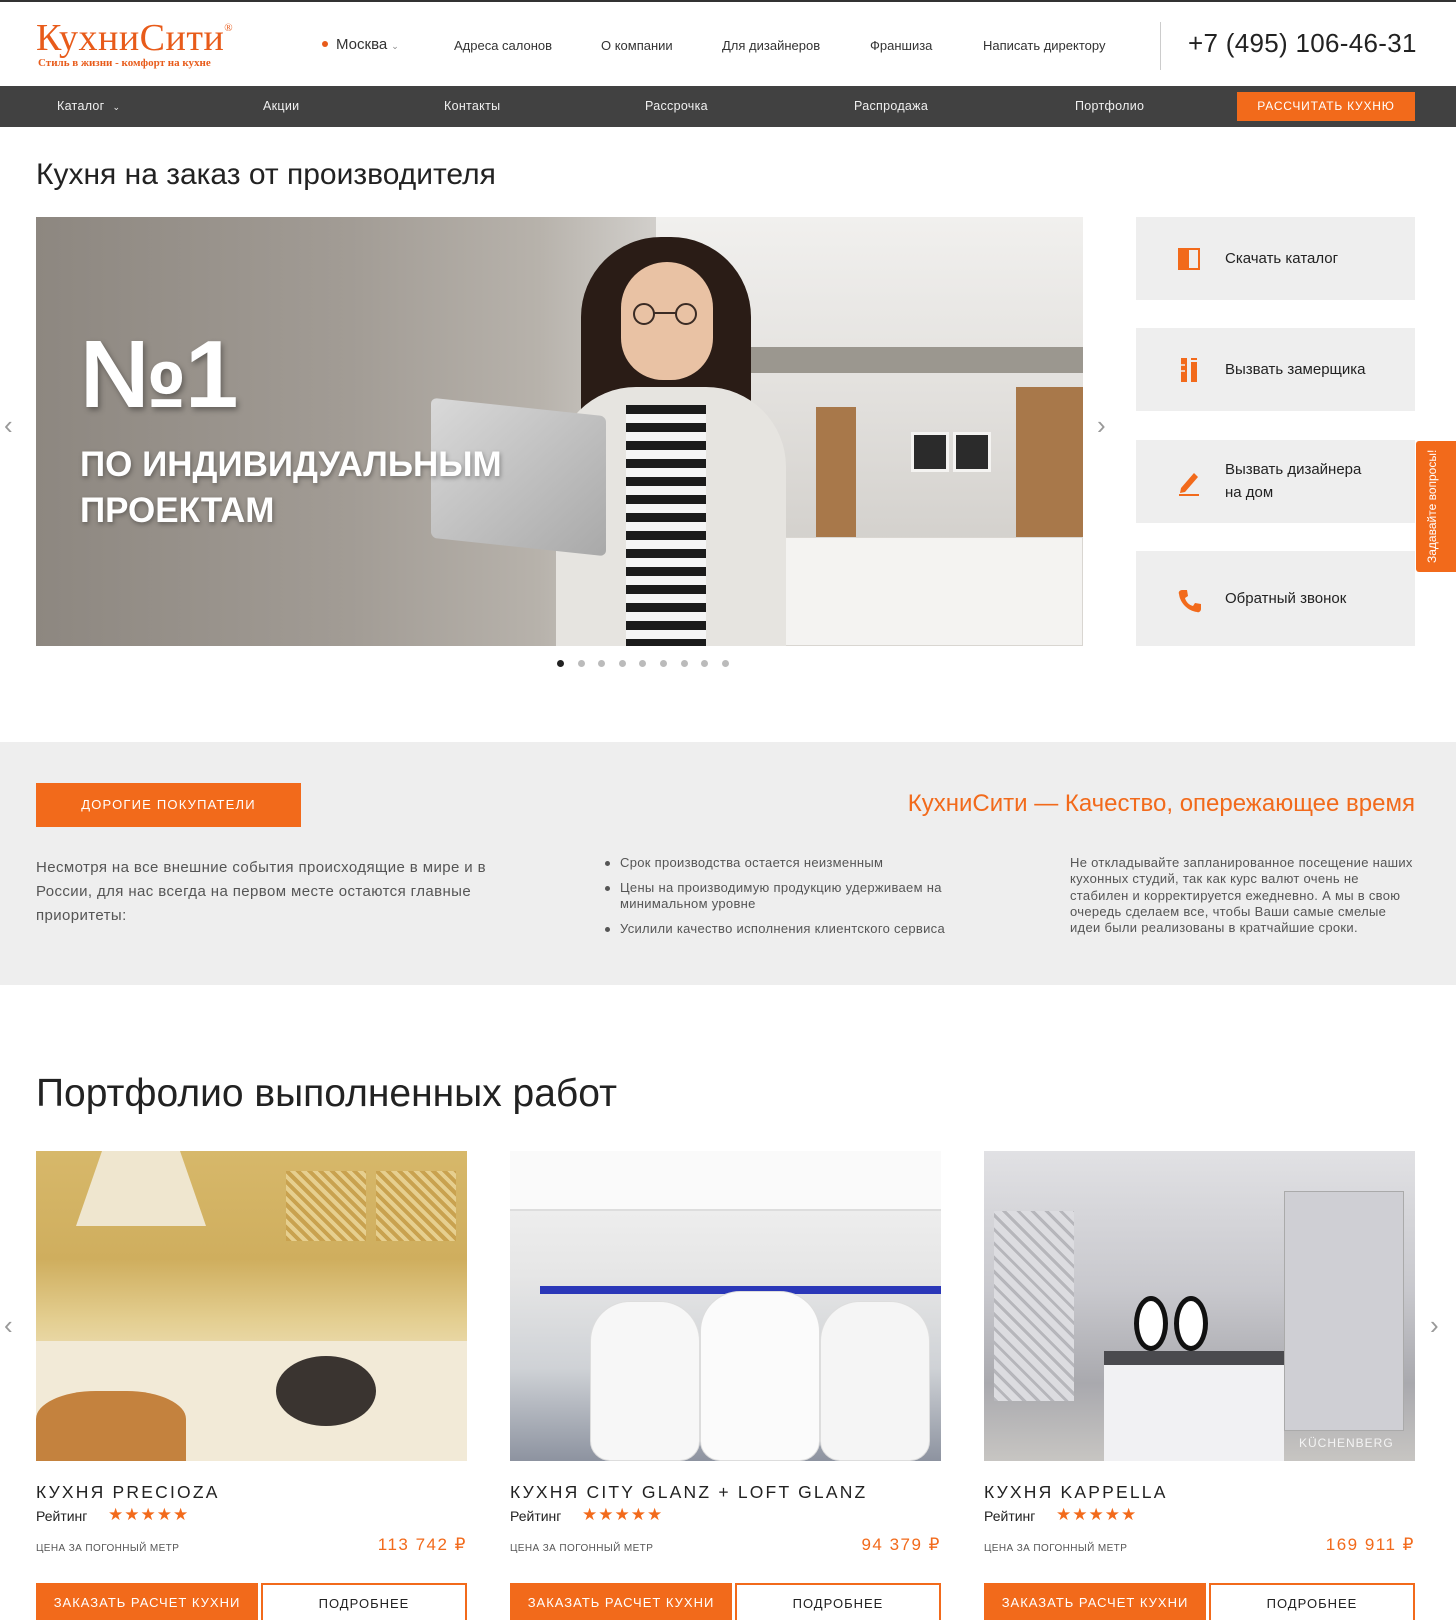 The width and height of the screenshot is (1456, 1620). What do you see at coordinates (1344, 1311) in the screenshot?
I see `tall-cabinet` at bounding box center [1344, 1311].